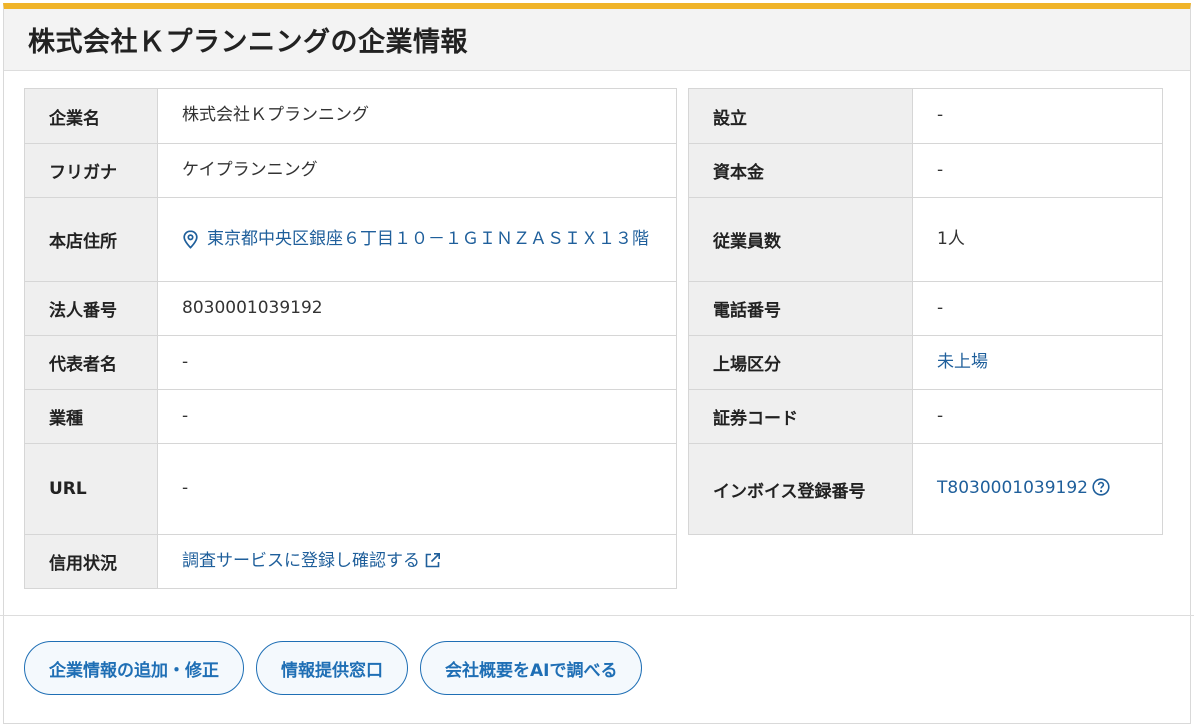  What do you see at coordinates (417, 416) in the screenshot?
I see `industry-value: -` at bounding box center [417, 416].